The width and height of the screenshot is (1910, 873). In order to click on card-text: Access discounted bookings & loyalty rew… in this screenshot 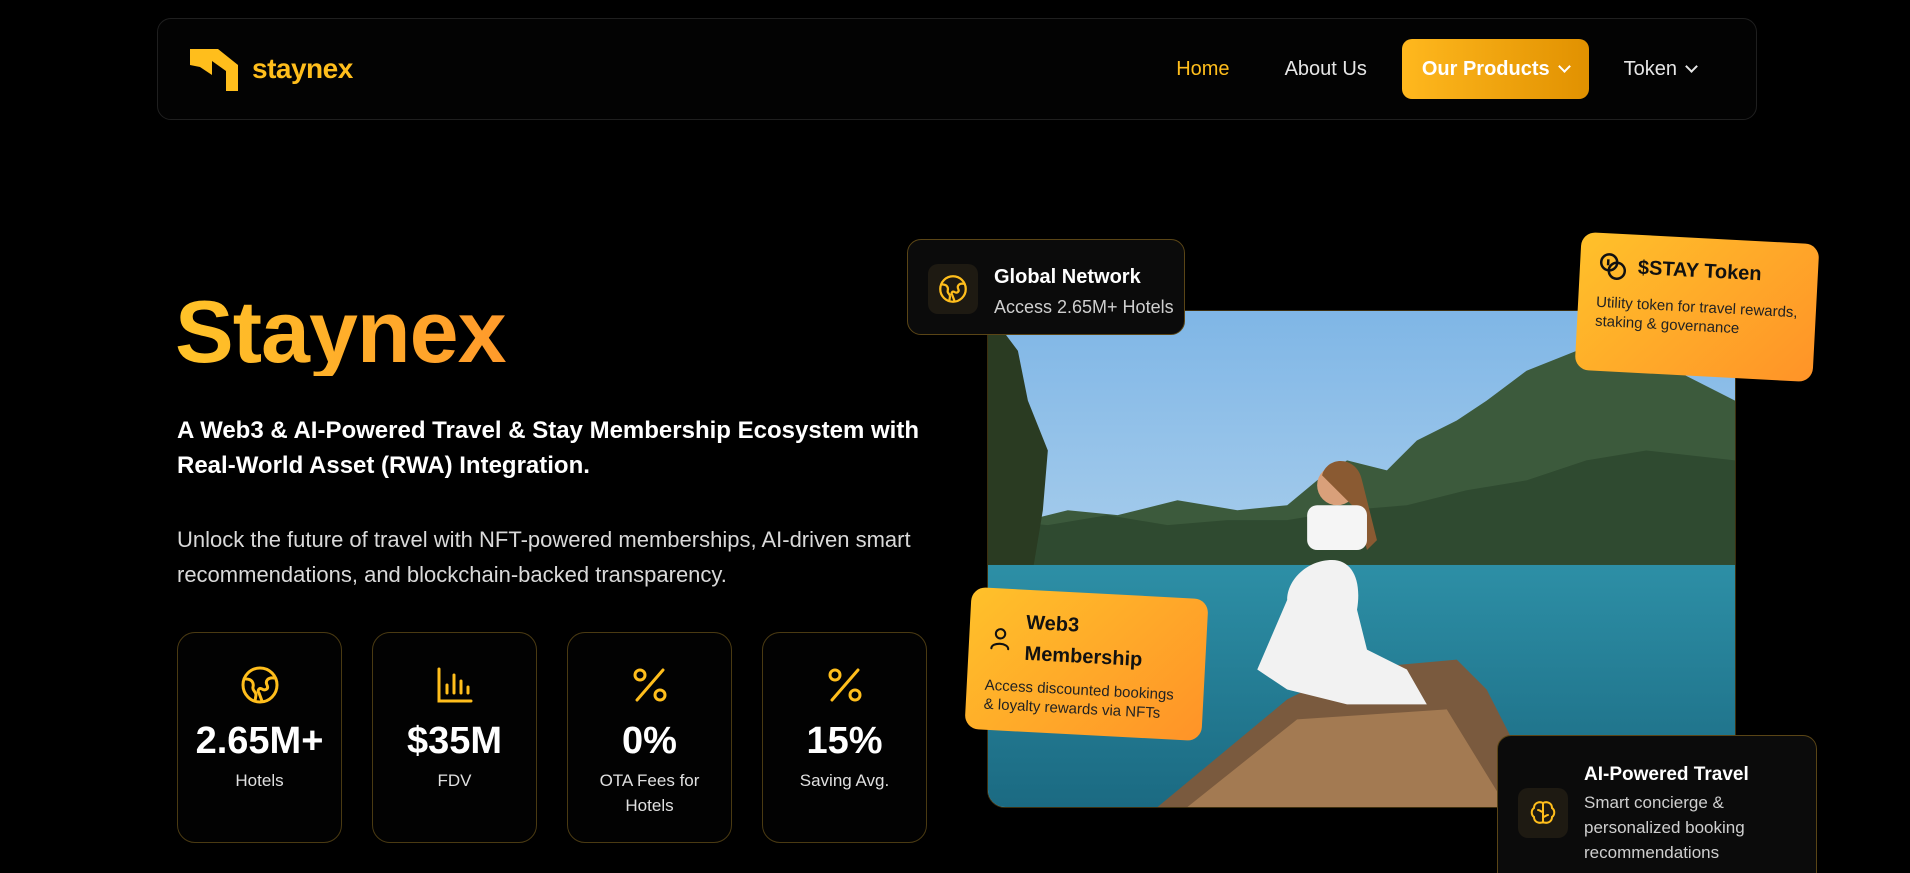, I will do `click(1079, 699)`.